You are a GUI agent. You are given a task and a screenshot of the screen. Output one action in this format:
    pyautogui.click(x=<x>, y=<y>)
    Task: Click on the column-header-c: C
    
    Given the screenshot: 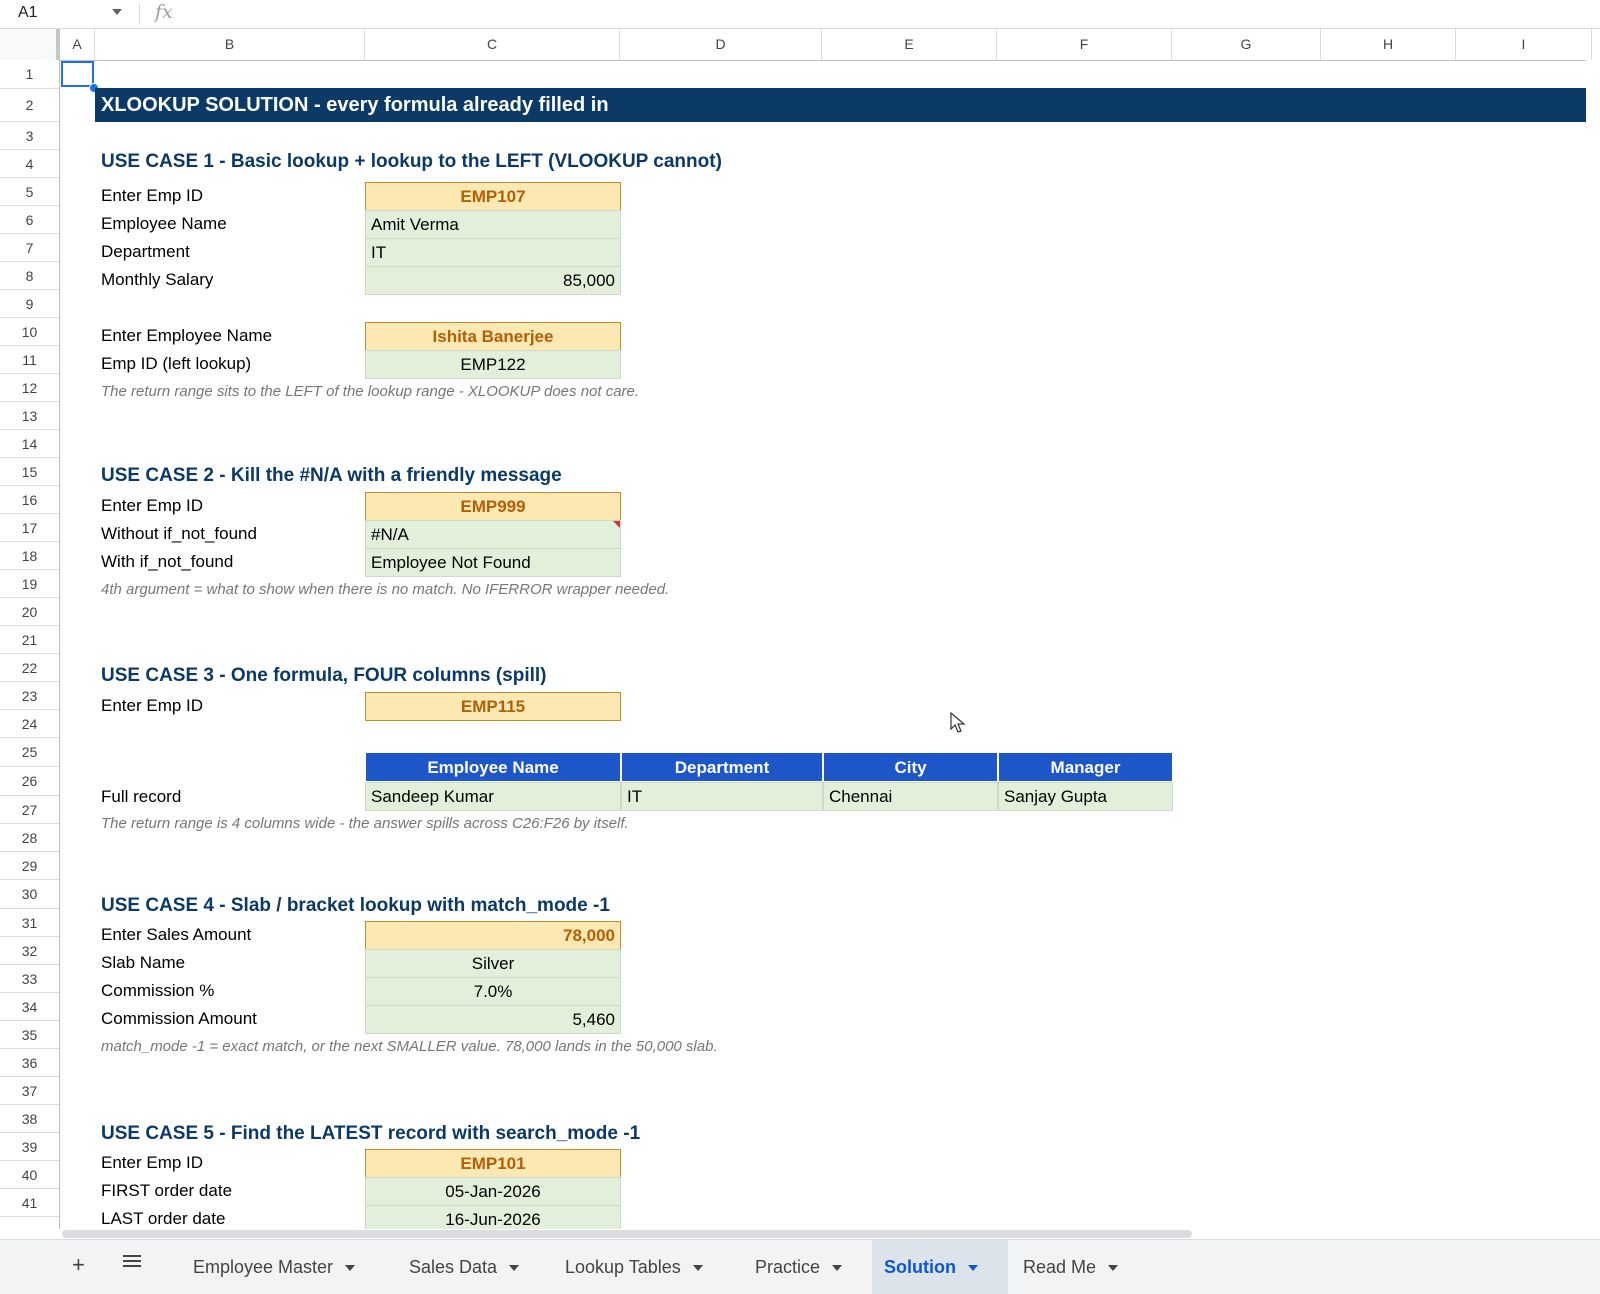 What is the action you would take?
    pyautogui.click(x=492, y=44)
    